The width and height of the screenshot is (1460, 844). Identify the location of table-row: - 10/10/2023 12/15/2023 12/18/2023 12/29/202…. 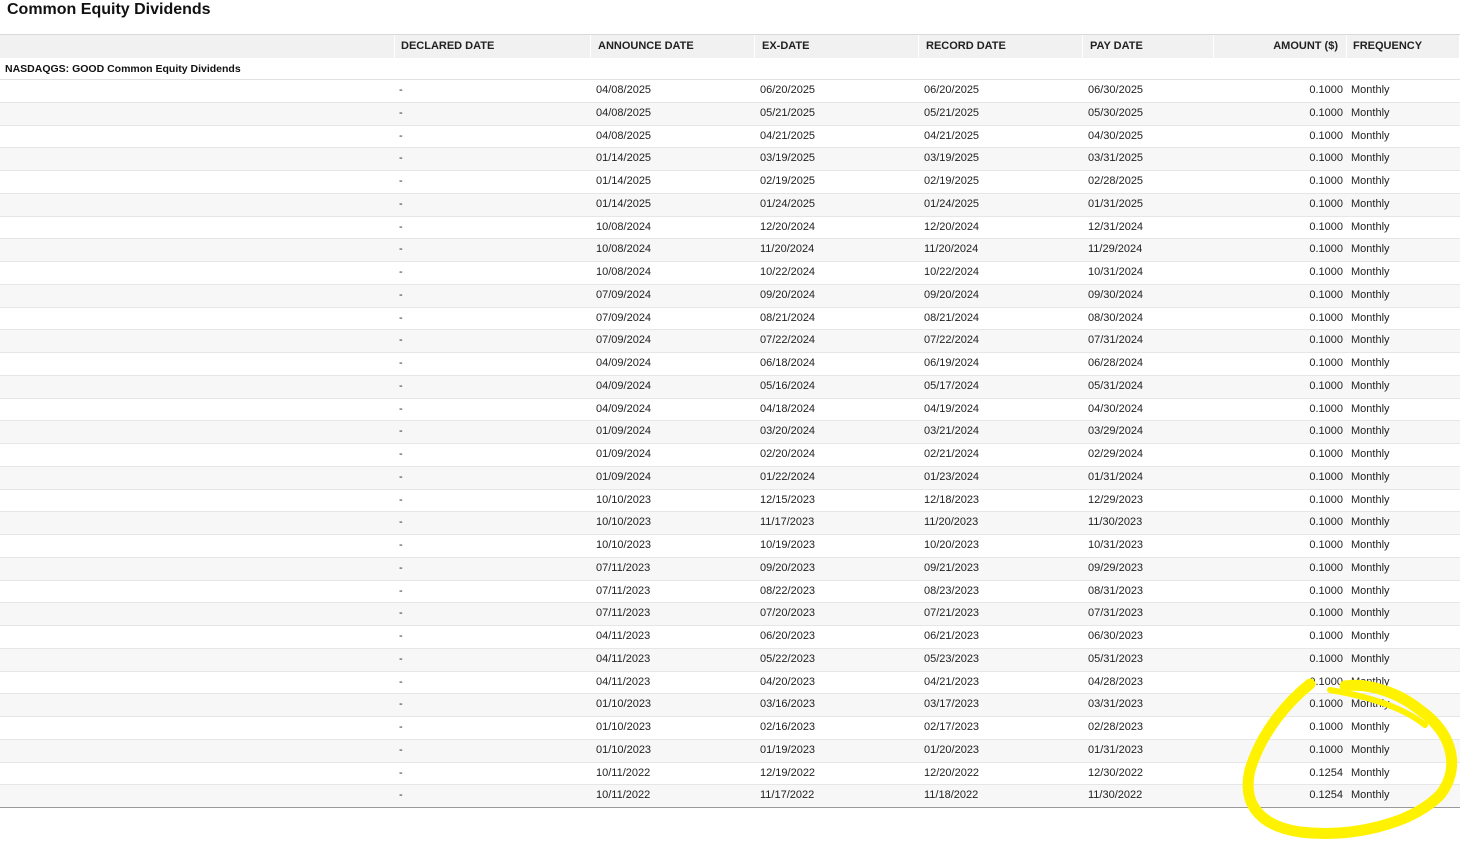
(730, 501).